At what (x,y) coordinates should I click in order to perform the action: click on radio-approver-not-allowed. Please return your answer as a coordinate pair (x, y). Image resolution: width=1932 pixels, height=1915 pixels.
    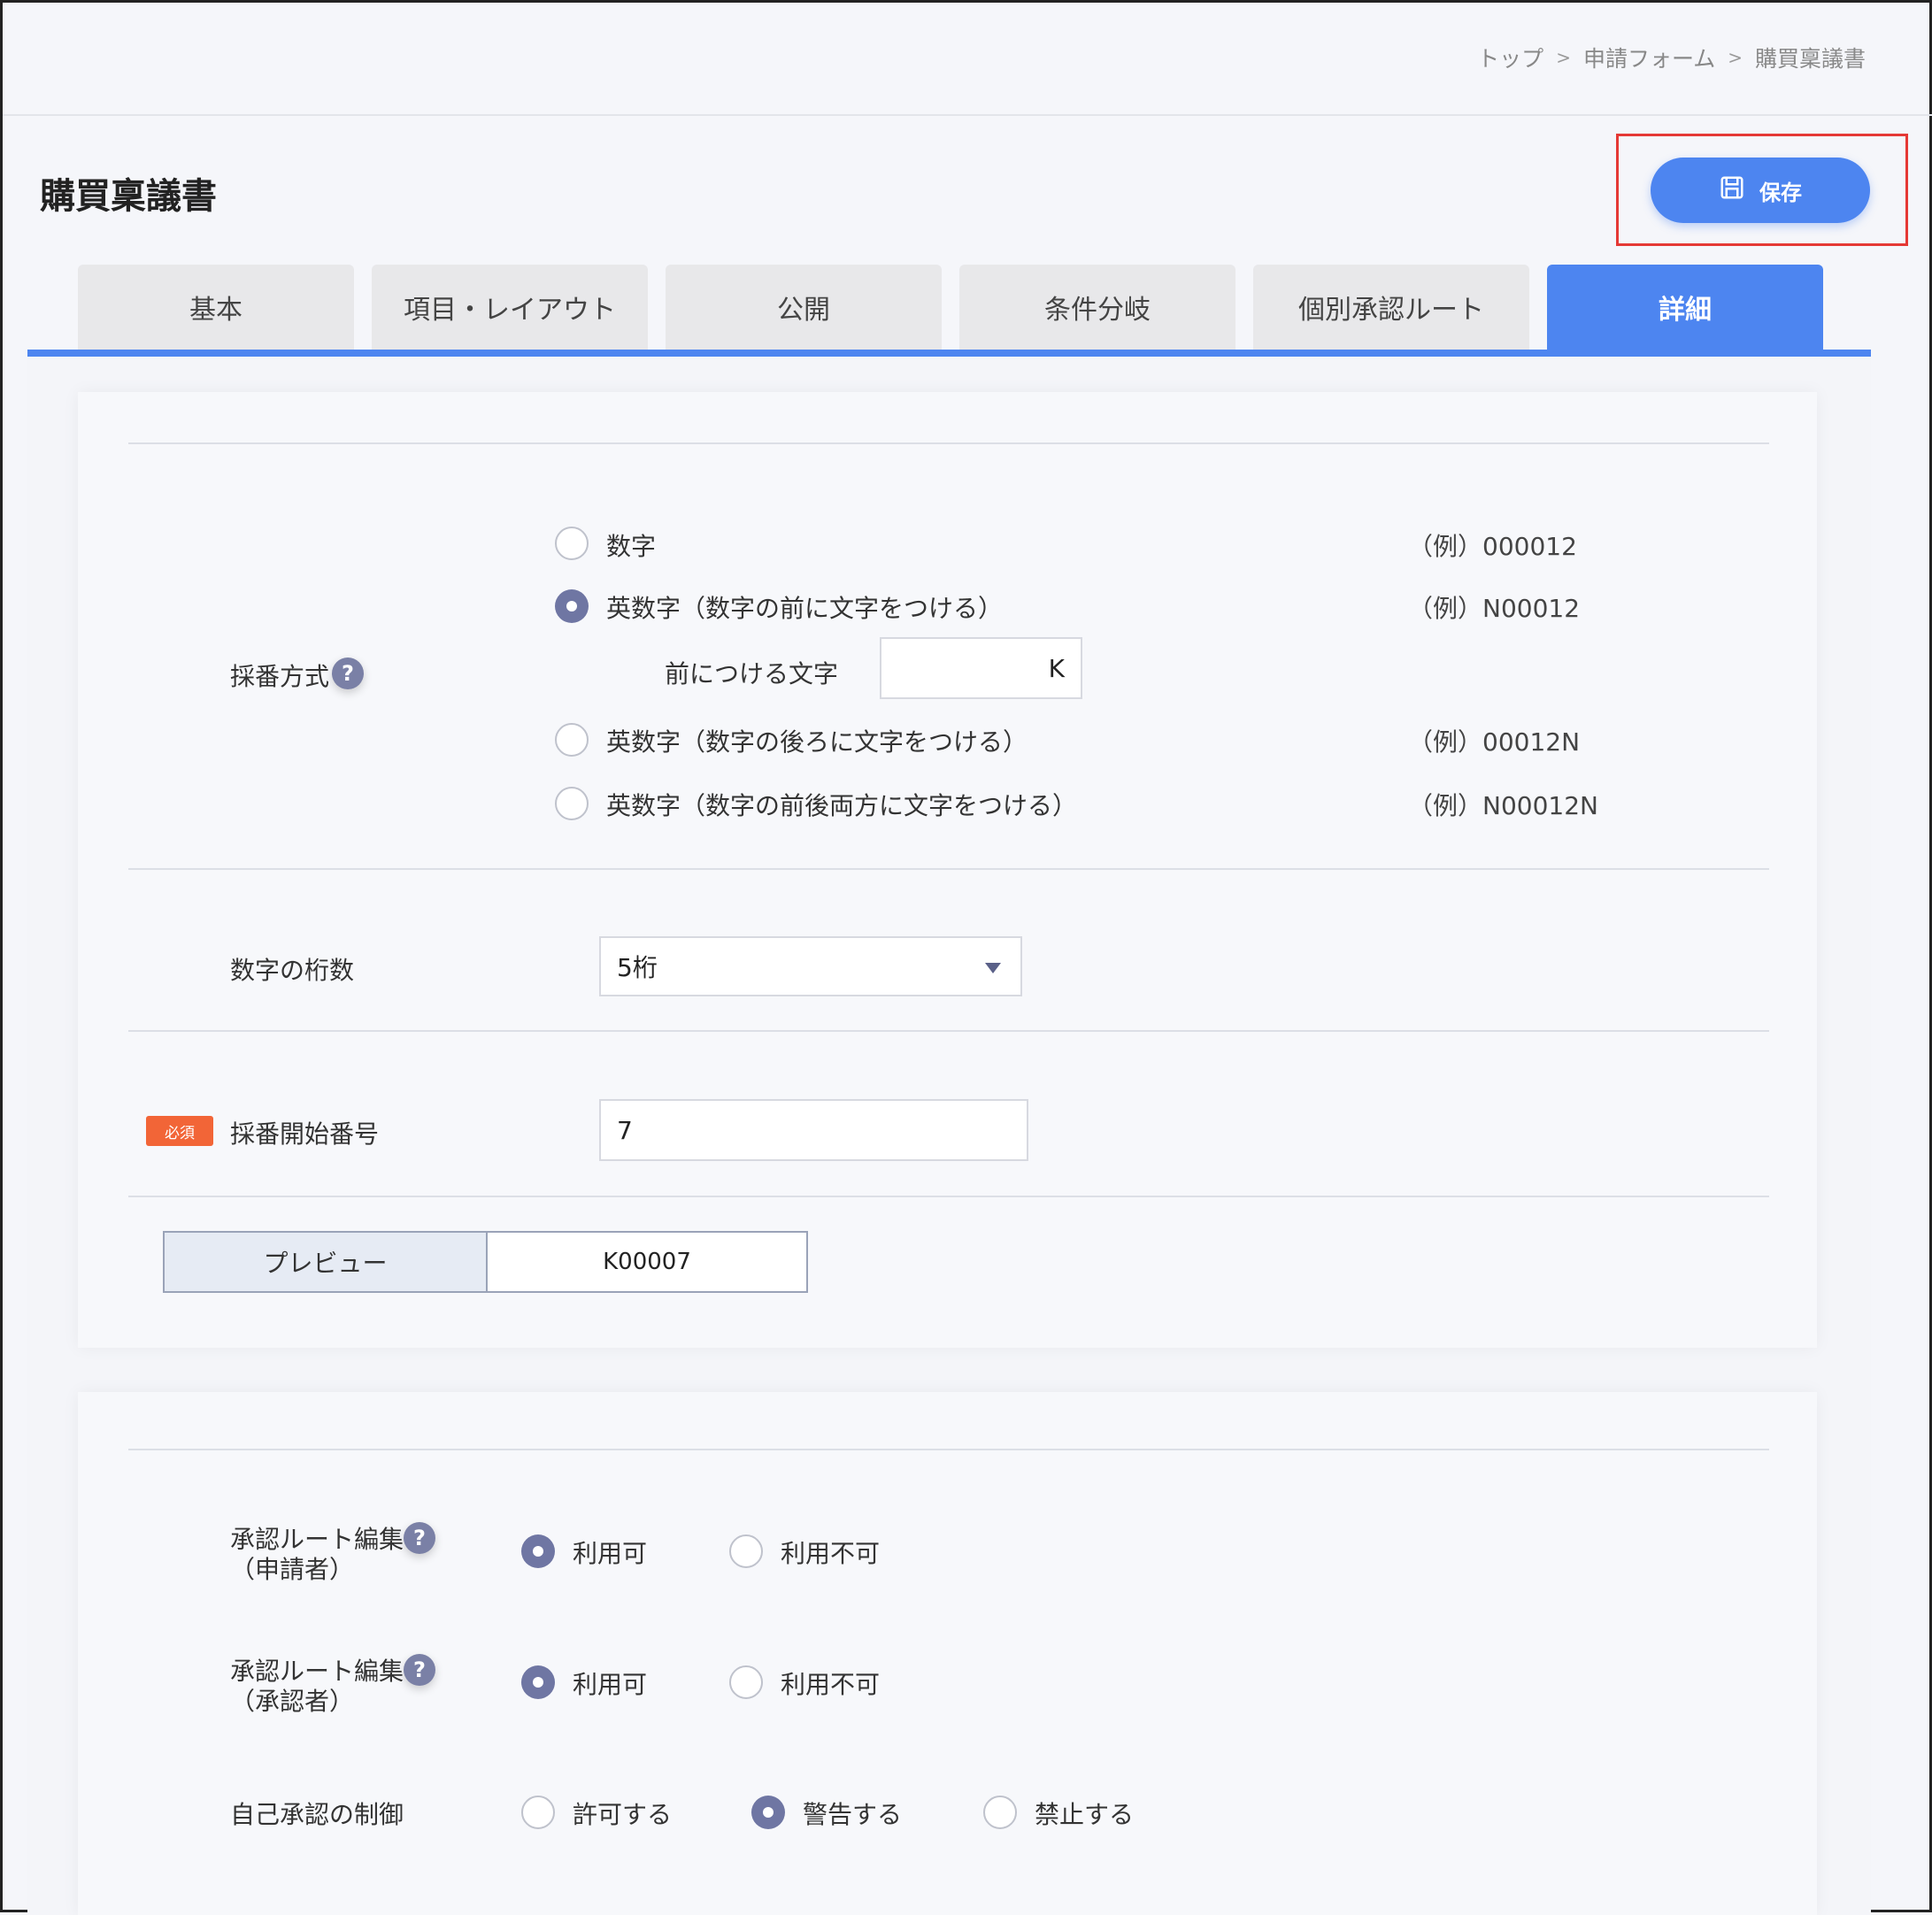
    Looking at the image, I should click on (746, 1682).